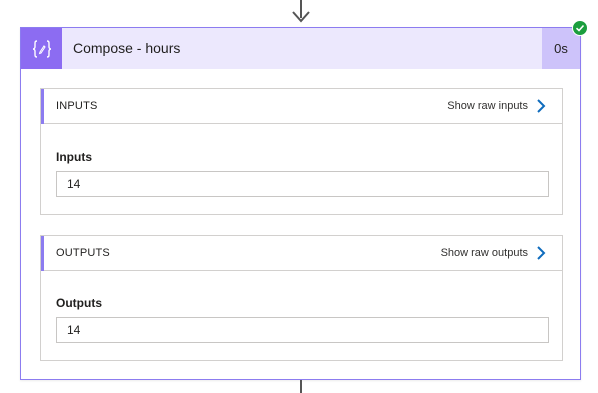 This screenshot has width=598, height=393. Describe the element at coordinates (301, 253) in the screenshot. I see `outputs-section-header: OUTPUTS Show raw outputs` at that location.